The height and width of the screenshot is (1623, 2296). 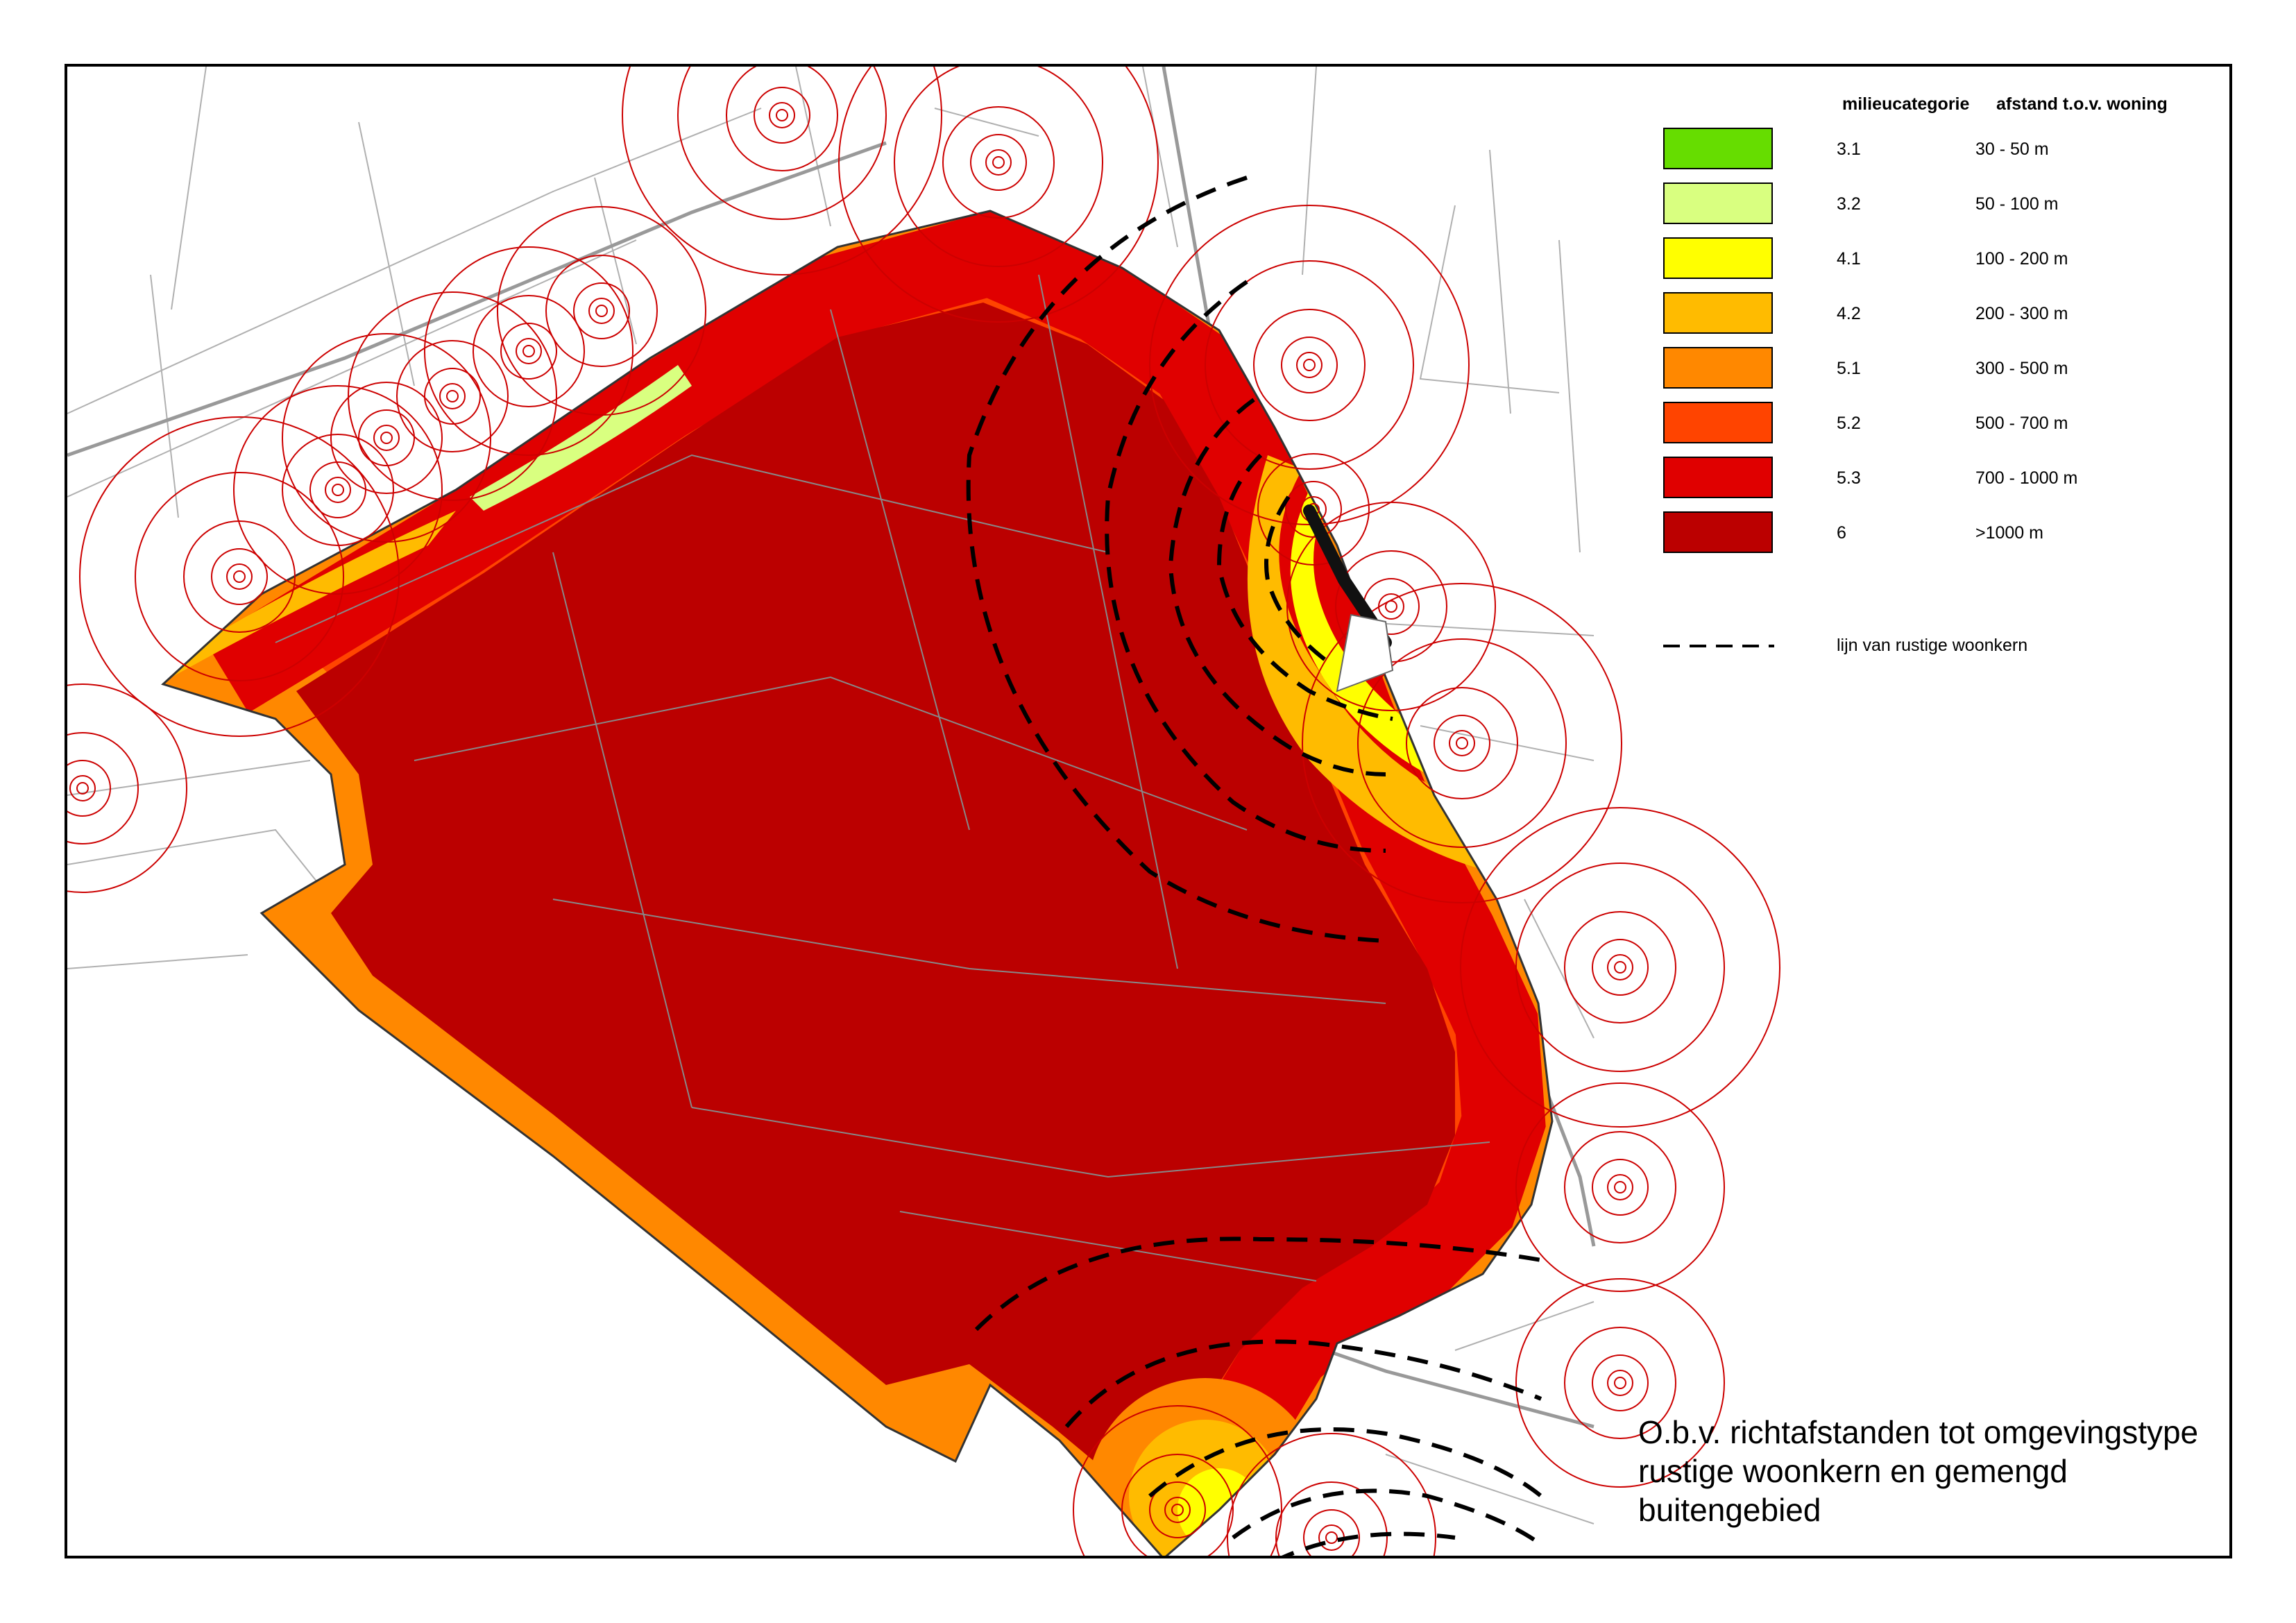 I want to click on legend-line-label: lijn van rustige woonkern, so click(x=1932, y=645).